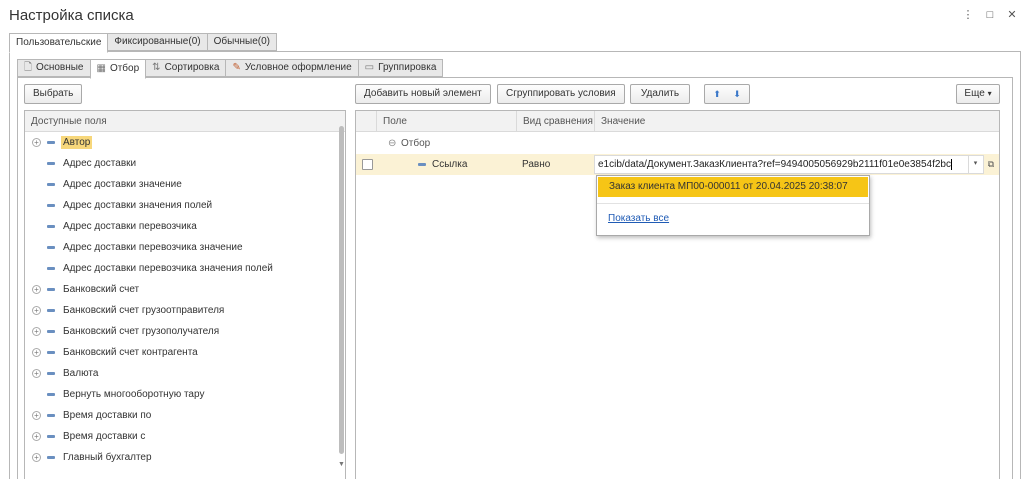 This screenshot has width=1024, height=479. What do you see at coordinates (236, 67) in the screenshot?
I see `conditional-format-icon: ✎` at bounding box center [236, 67].